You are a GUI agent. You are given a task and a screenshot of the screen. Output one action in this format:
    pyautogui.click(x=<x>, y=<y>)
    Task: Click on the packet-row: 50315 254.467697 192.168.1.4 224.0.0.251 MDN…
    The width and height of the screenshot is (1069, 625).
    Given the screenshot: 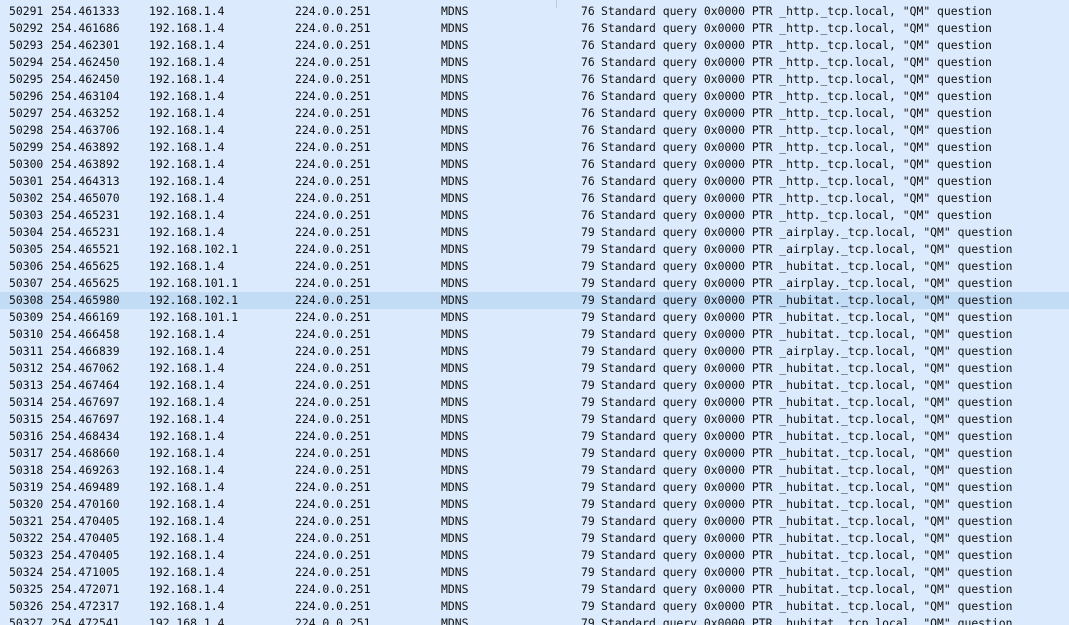 What is the action you would take?
    pyautogui.click(x=534, y=419)
    